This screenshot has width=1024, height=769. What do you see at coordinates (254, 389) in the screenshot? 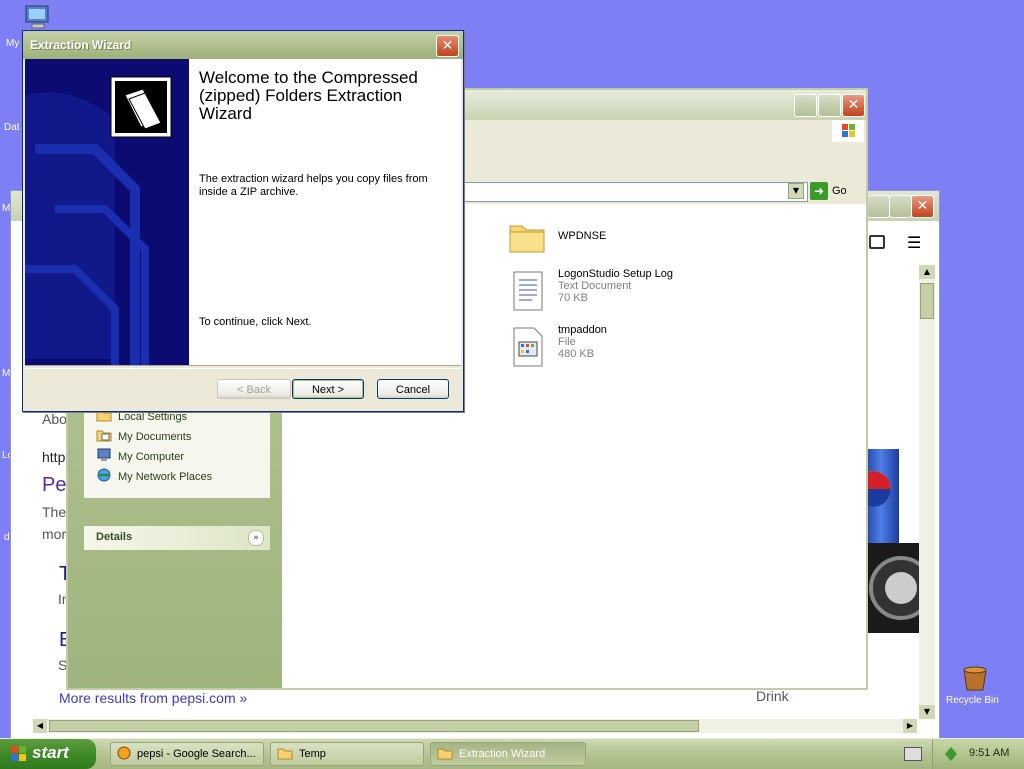
I see `back-button: < Back` at bounding box center [254, 389].